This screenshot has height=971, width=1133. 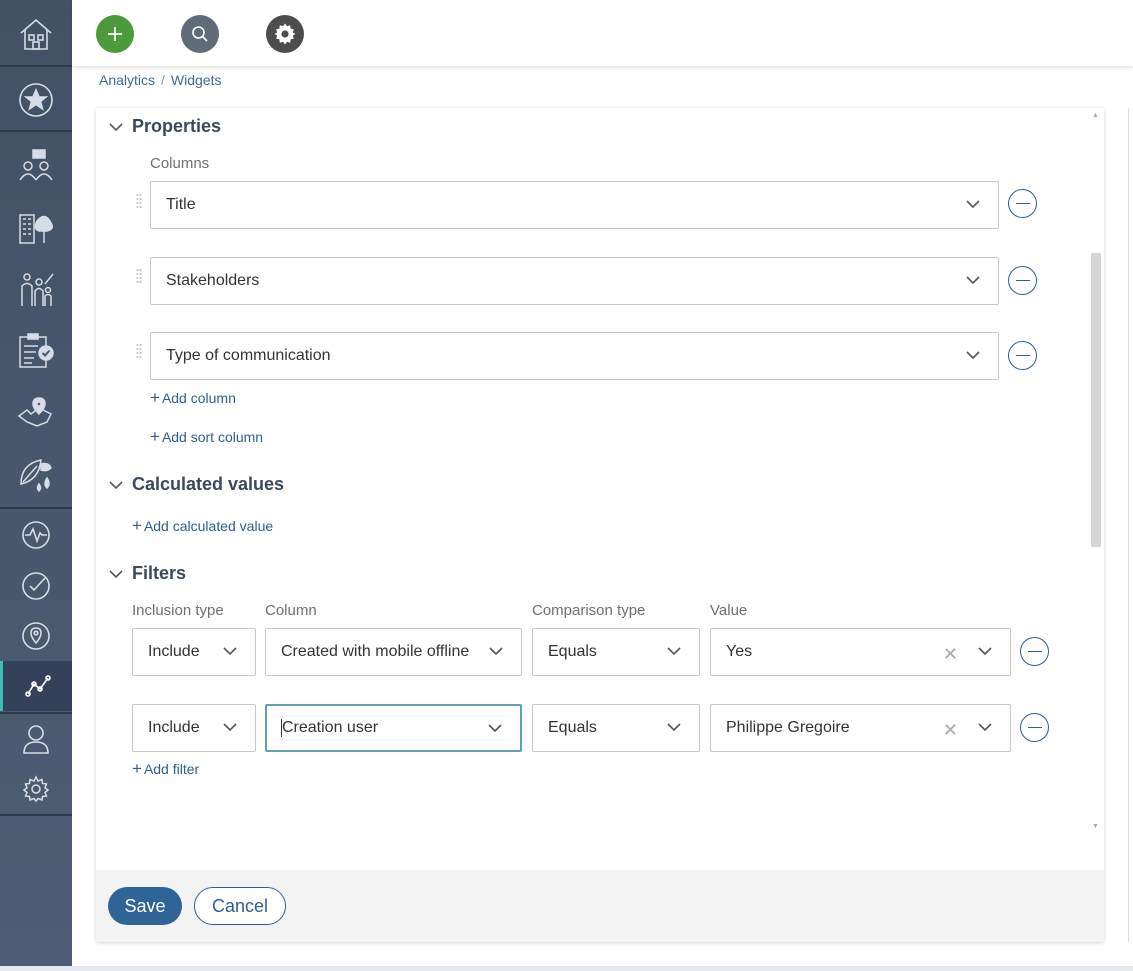 What do you see at coordinates (180, 163) in the screenshot?
I see `columns-label: Columns` at bounding box center [180, 163].